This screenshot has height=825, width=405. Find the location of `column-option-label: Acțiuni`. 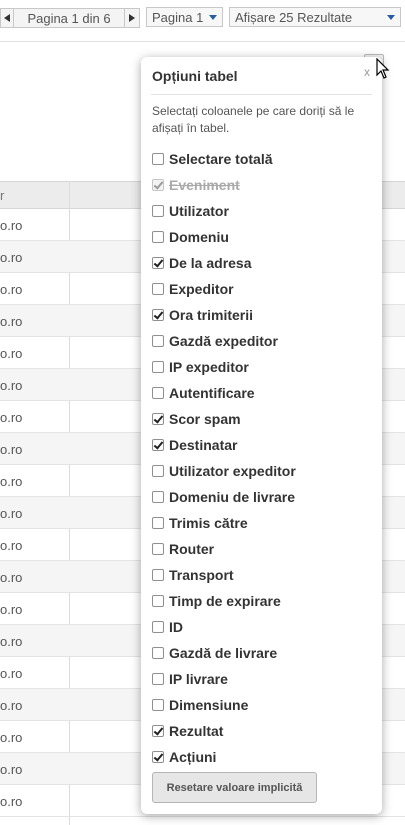

column-option-label: Acțiuni is located at coordinates (193, 757).